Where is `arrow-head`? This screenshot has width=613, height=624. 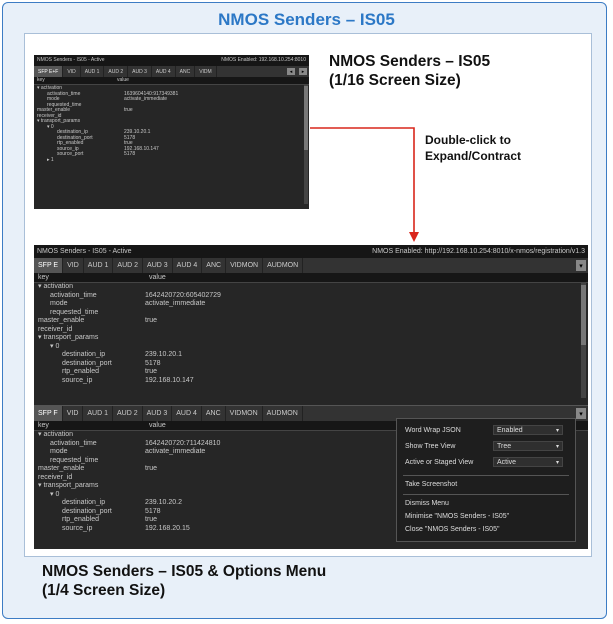 arrow-head is located at coordinates (414, 237).